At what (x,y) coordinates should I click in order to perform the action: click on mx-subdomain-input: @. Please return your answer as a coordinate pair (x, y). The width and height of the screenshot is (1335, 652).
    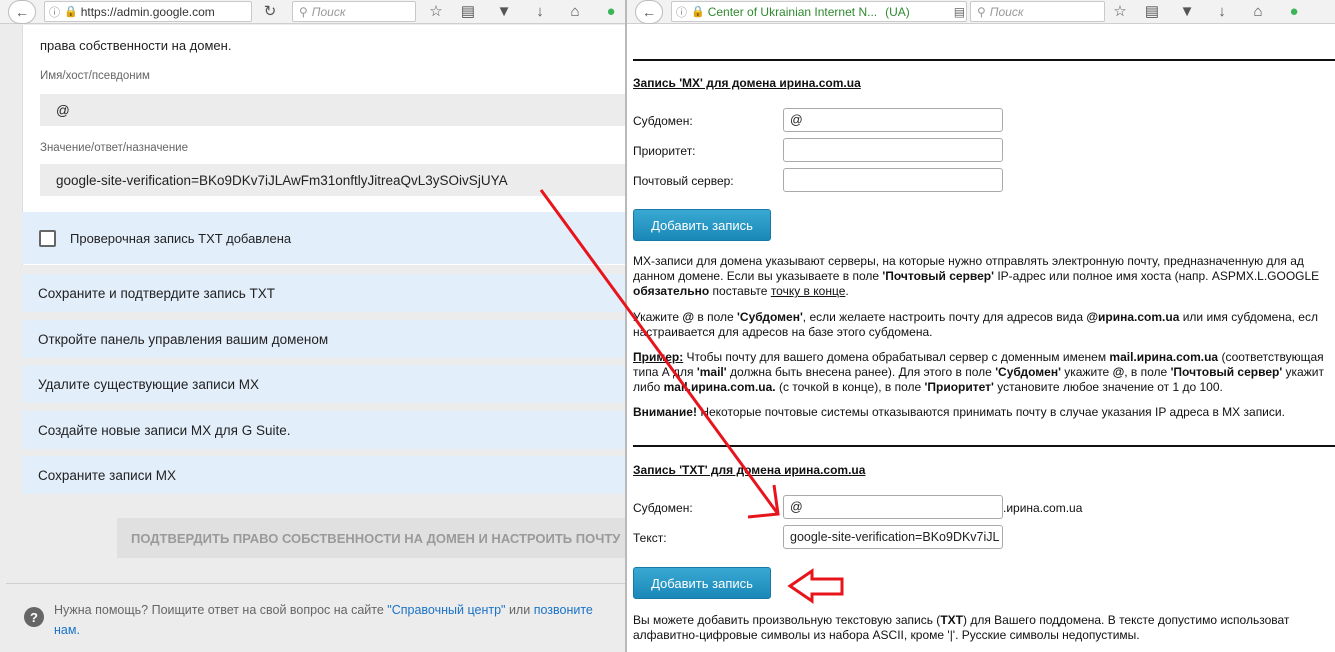
    Looking at the image, I should click on (893, 120).